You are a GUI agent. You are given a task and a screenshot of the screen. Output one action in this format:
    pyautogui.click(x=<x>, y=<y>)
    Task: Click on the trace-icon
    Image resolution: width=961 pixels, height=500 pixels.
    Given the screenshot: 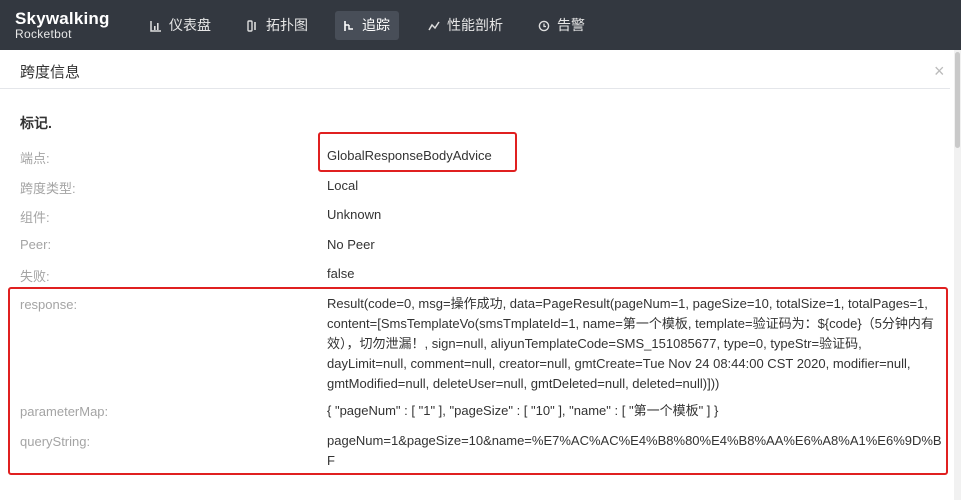 What is the action you would take?
    pyautogui.click(x=349, y=26)
    